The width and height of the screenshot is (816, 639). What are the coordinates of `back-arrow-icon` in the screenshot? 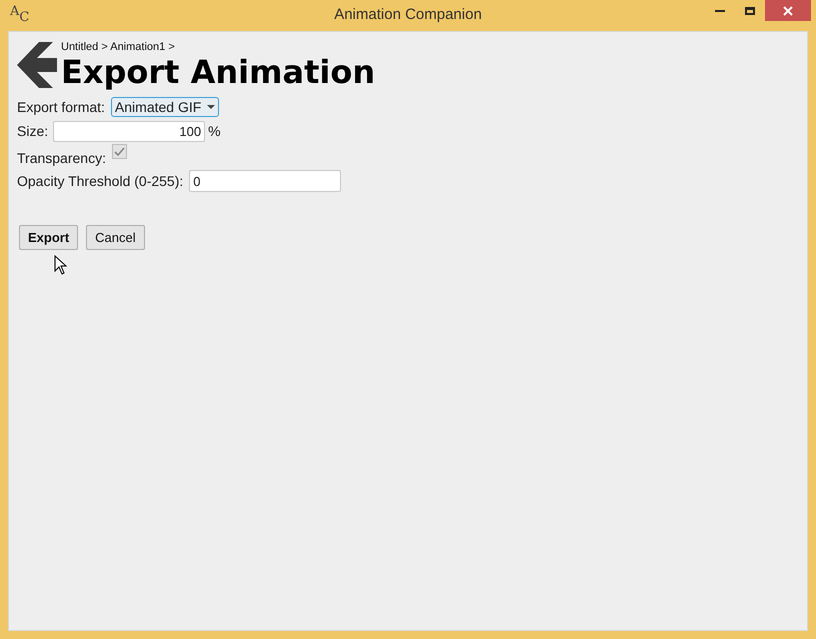 It's located at (37, 65).